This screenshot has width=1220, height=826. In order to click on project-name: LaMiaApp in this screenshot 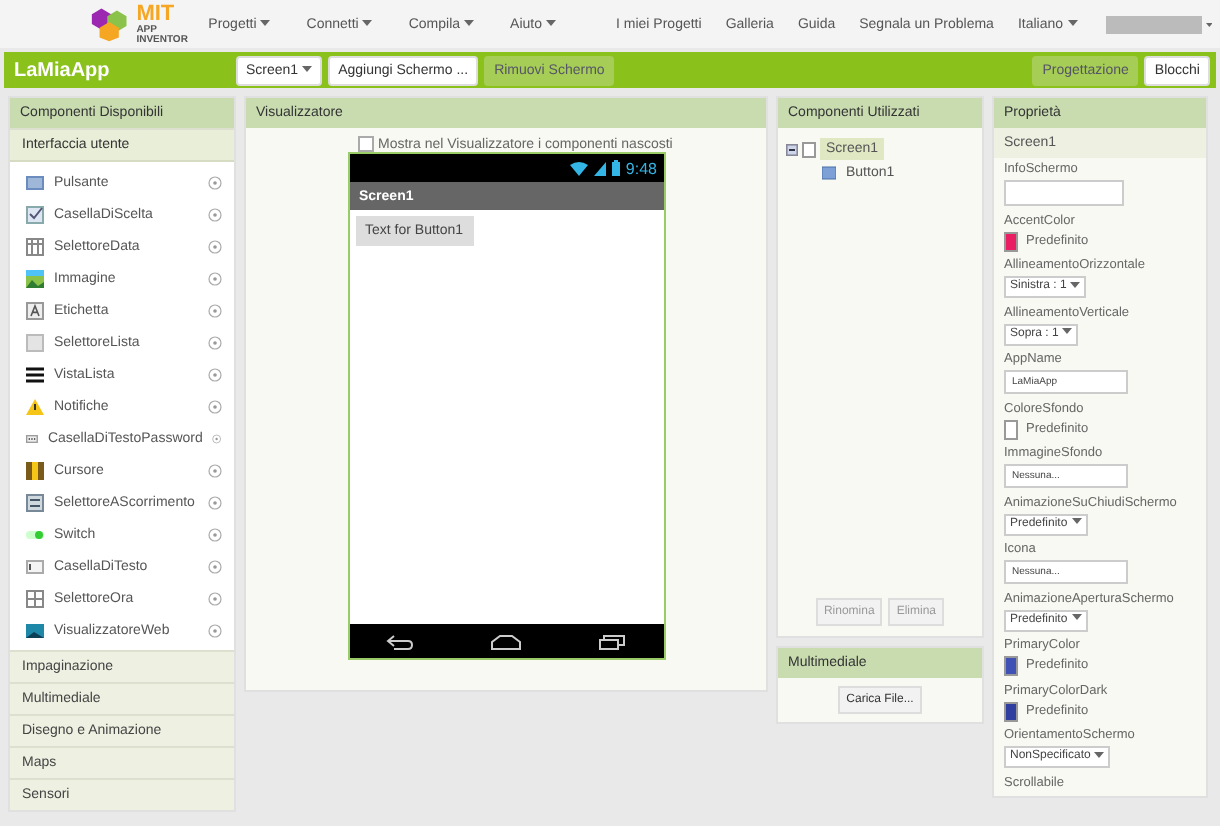, I will do `click(62, 70)`.